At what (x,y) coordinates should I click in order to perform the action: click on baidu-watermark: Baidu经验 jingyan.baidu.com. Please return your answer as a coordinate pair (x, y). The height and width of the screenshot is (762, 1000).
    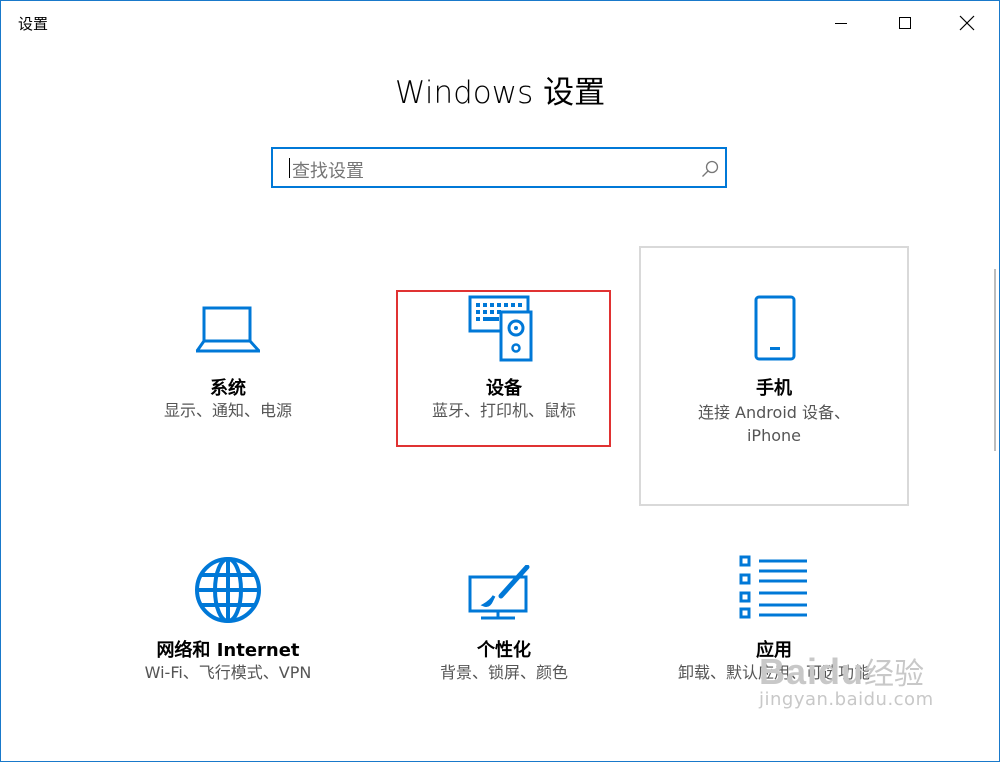
    Looking at the image, I should click on (846, 679).